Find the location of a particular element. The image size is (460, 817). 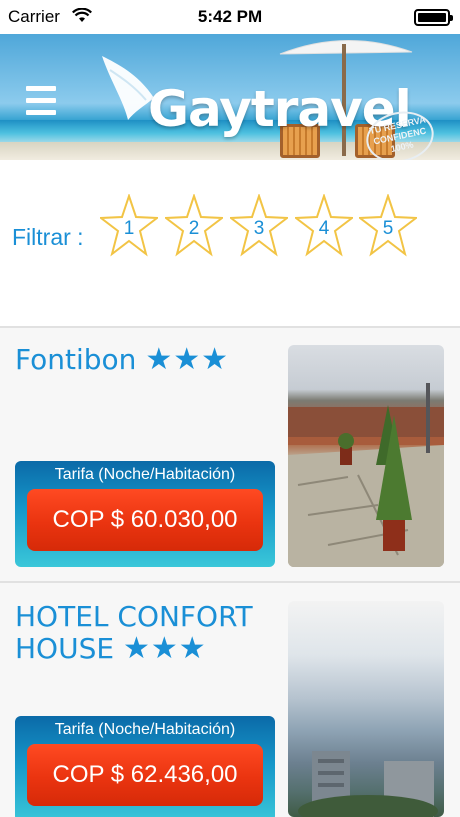

clock: 5:42 PM is located at coordinates (230, 16).